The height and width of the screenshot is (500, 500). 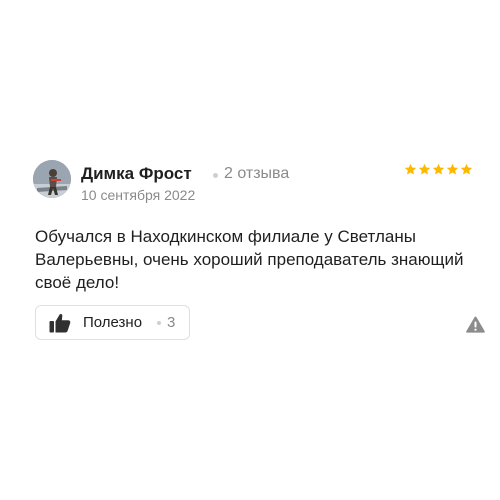 What do you see at coordinates (171, 322) in the screenshot?
I see `helpful-count: 3` at bounding box center [171, 322].